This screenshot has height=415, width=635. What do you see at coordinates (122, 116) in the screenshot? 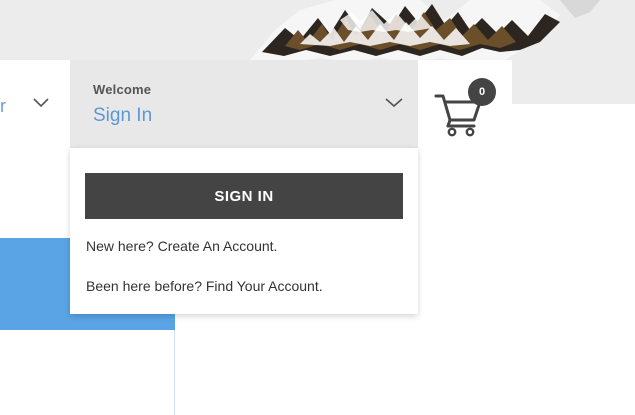
I see `sign-in-link: Sign In` at bounding box center [122, 116].